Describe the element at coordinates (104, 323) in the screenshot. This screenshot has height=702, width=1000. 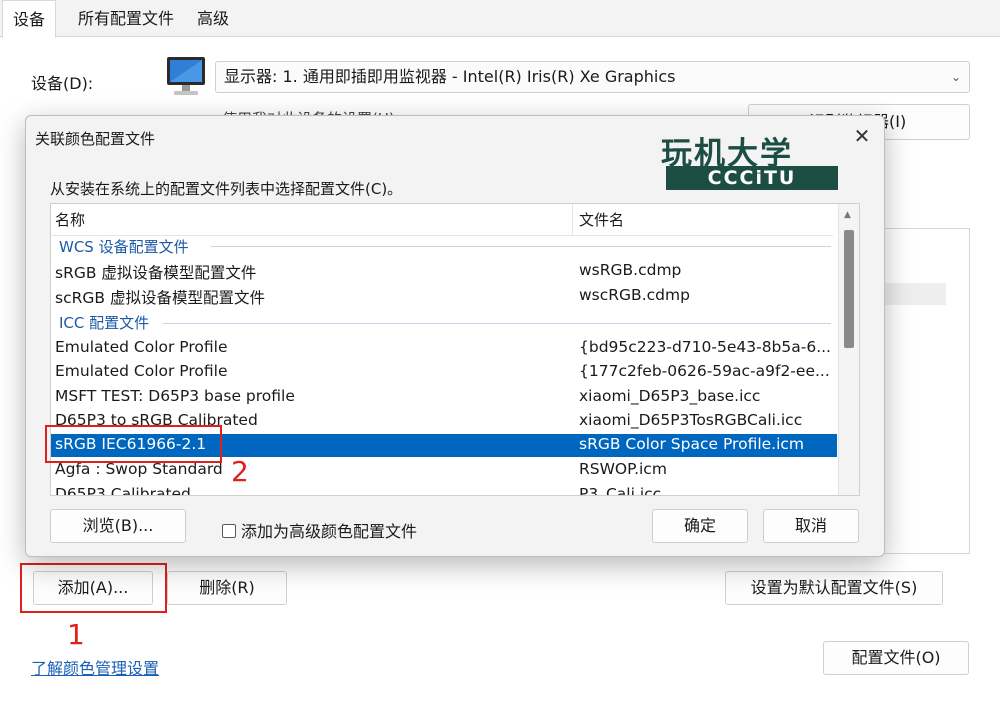
I see `group-icc: ICC 配置文件` at that location.